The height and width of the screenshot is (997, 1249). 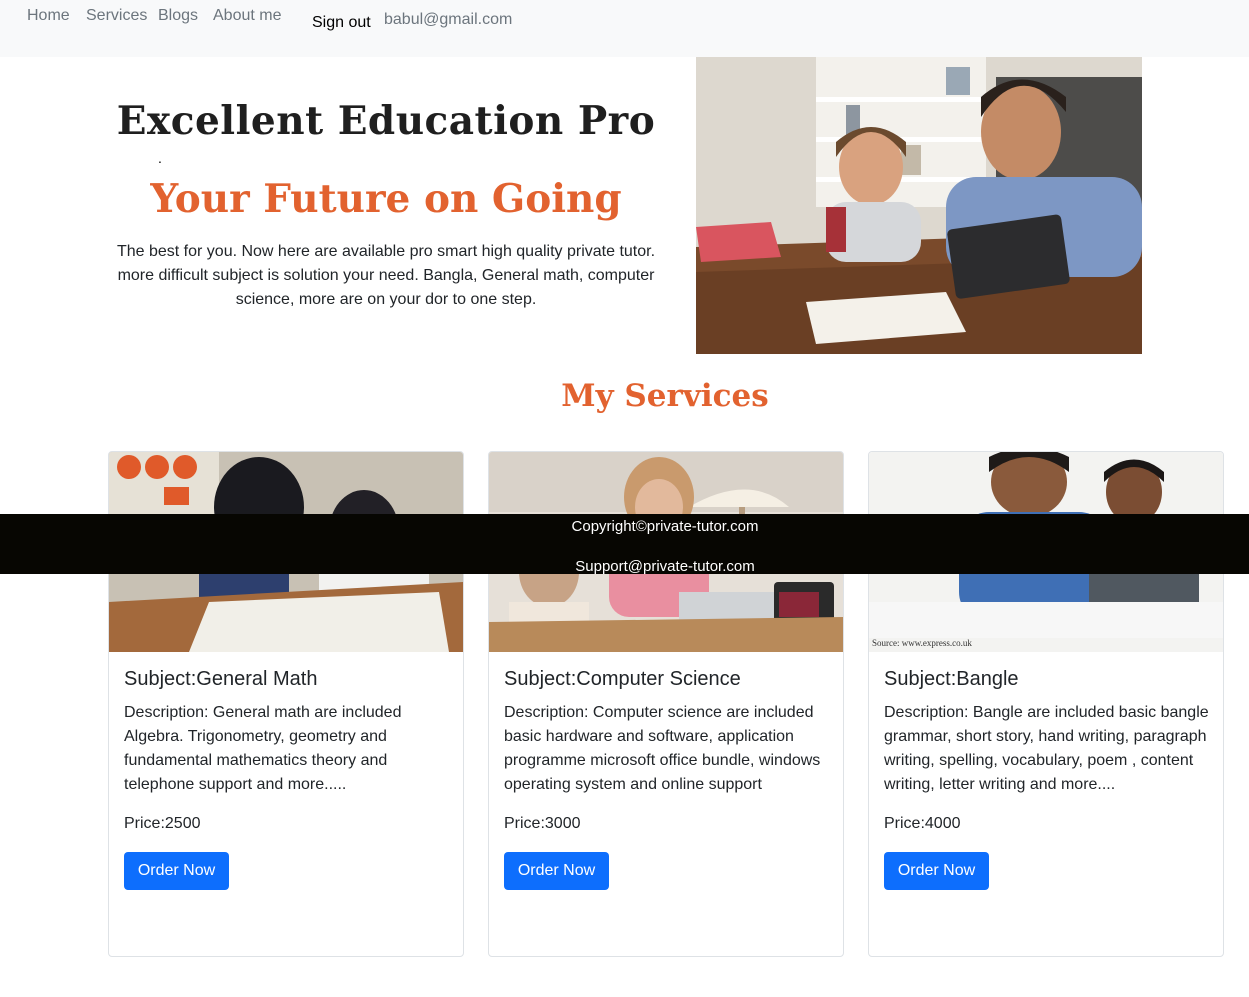 What do you see at coordinates (48, 16) in the screenshot?
I see `nav-link-home: Home` at bounding box center [48, 16].